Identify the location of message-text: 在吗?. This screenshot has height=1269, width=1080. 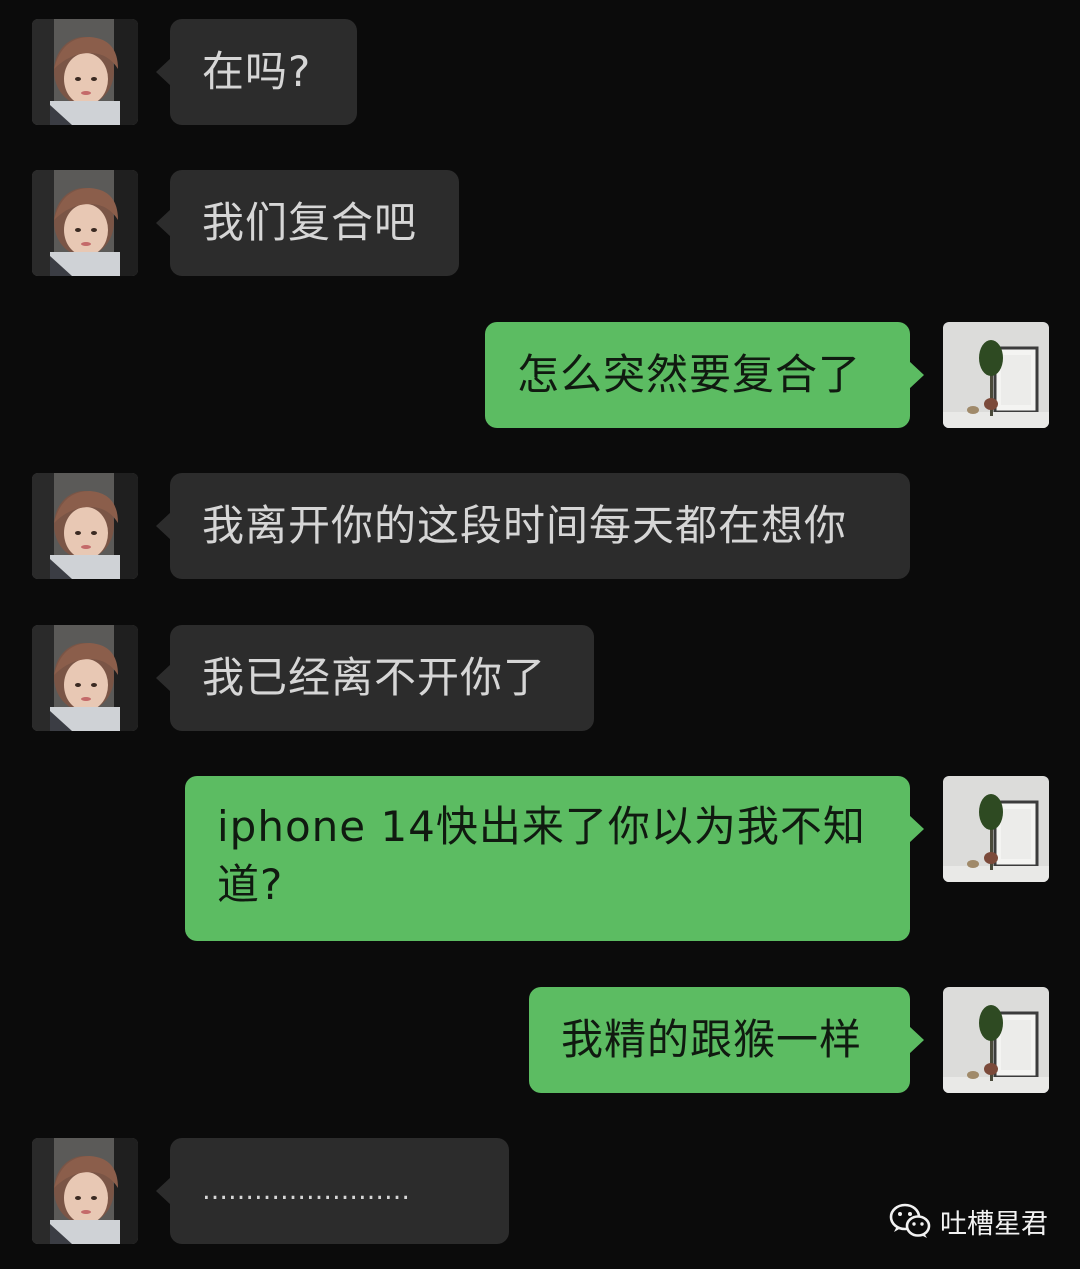
(257, 71).